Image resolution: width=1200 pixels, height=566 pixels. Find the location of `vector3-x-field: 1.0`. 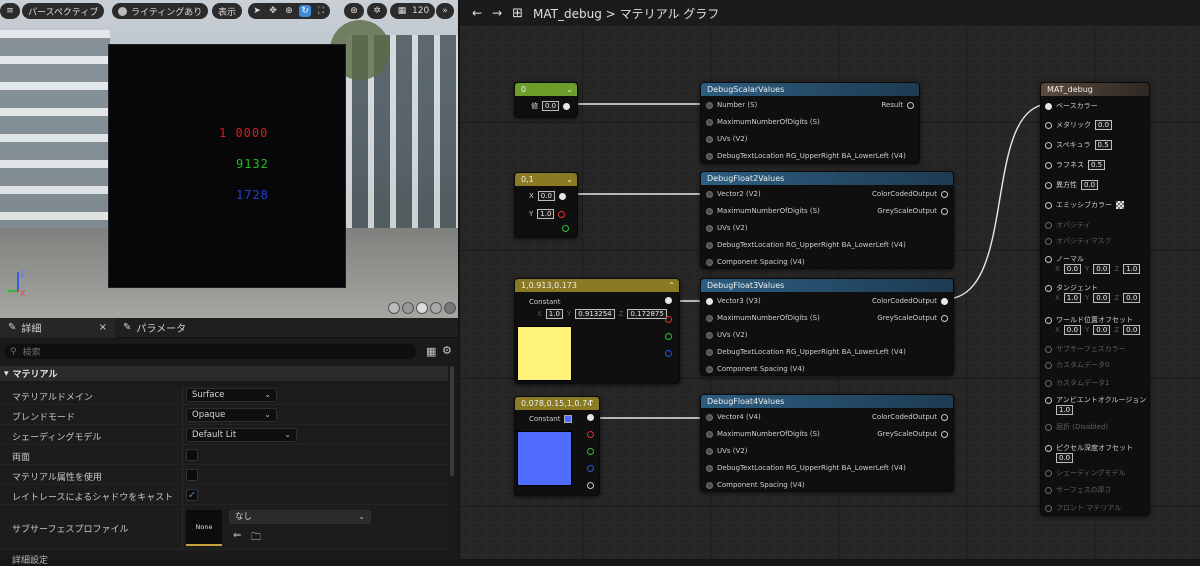

vector3-x-field: 1.0 is located at coordinates (554, 314).